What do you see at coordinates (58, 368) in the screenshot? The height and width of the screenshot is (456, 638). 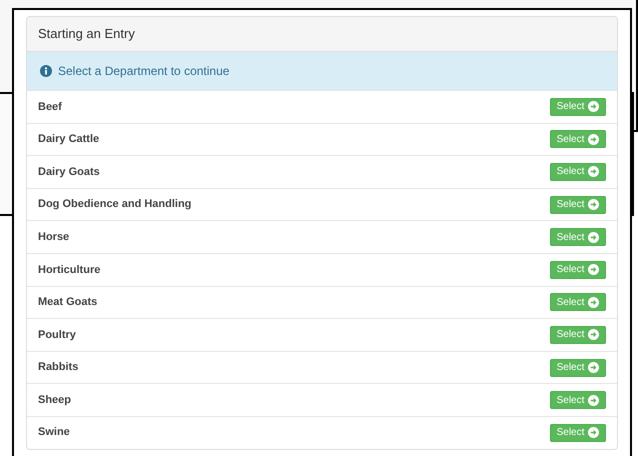 I see `department-name: Rabbits` at bounding box center [58, 368].